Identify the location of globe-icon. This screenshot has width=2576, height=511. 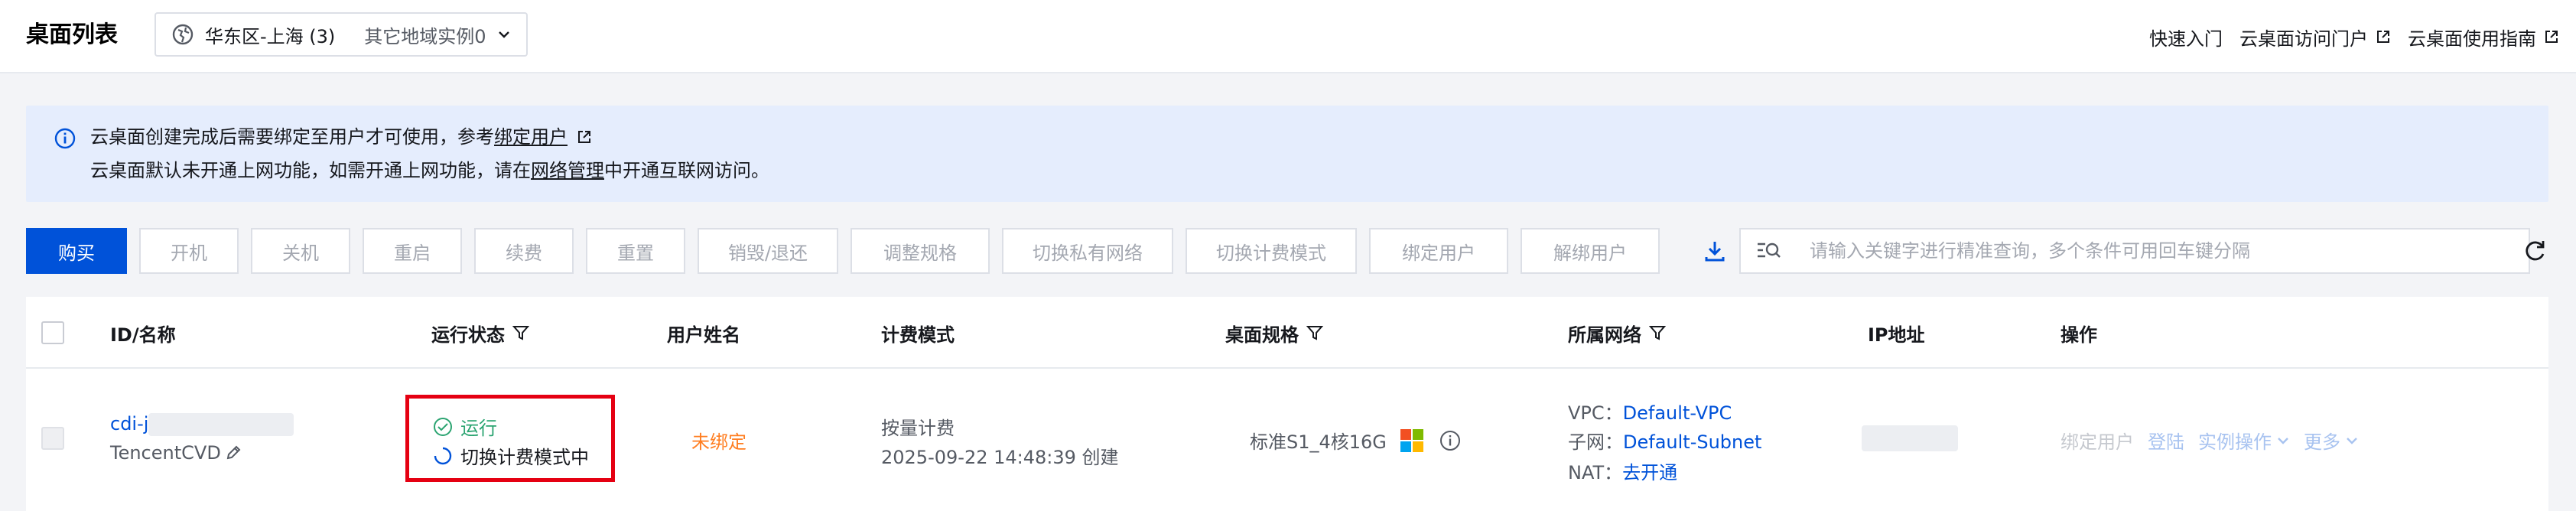
(183, 34).